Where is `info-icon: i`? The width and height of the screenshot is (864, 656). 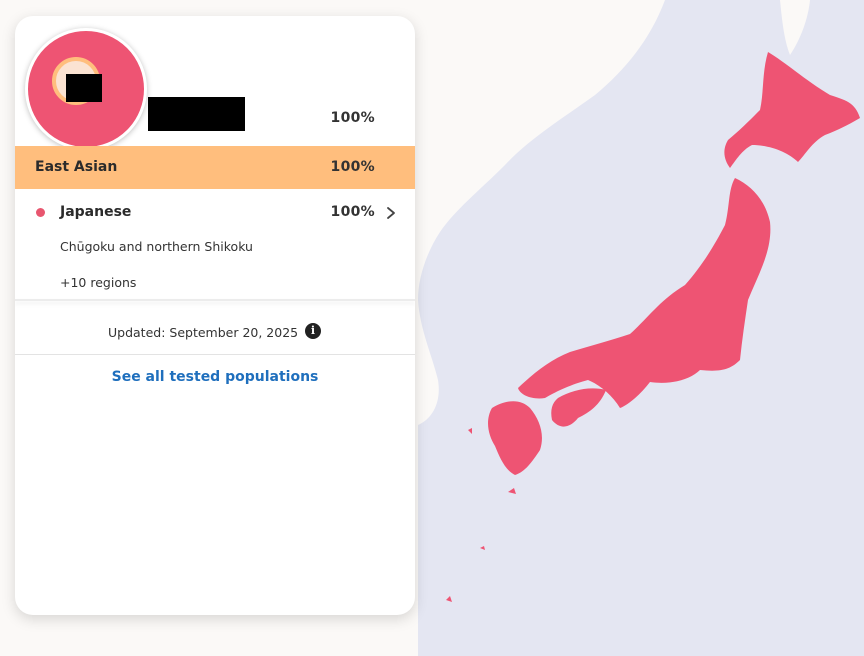 info-icon: i is located at coordinates (313, 331).